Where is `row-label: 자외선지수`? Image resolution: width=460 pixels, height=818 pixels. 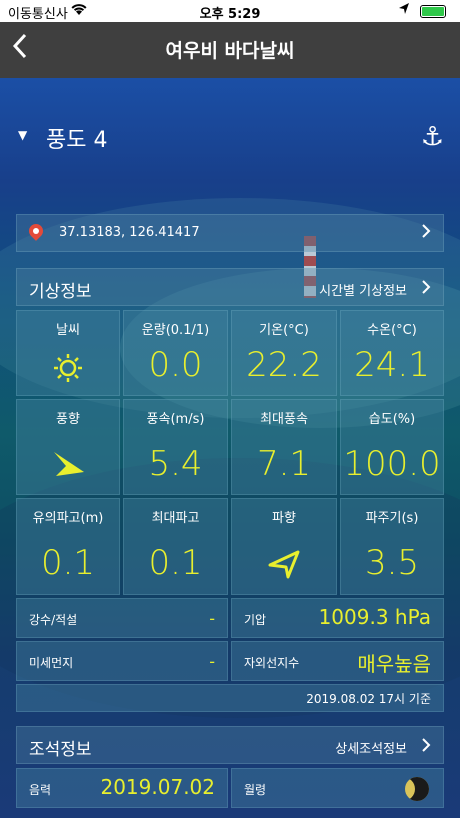 row-label: 자외선지수 is located at coordinates (272, 663).